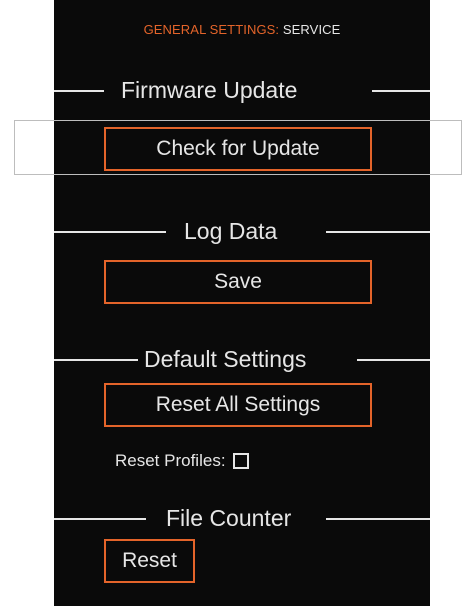 This screenshot has height=606, width=464. Describe the element at coordinates (238, 405) in the screenshot. I see `reset-all-settings-button: Reset All Settings` at that location.